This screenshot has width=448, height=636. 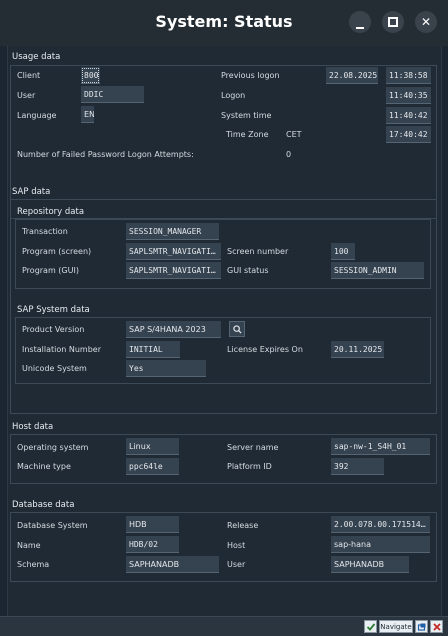 What do you see at coordinates (380, 446) in the screenshot?
I see `server-name-field: sap-nw-1_S4H_01` at bounding box center [380, 446].